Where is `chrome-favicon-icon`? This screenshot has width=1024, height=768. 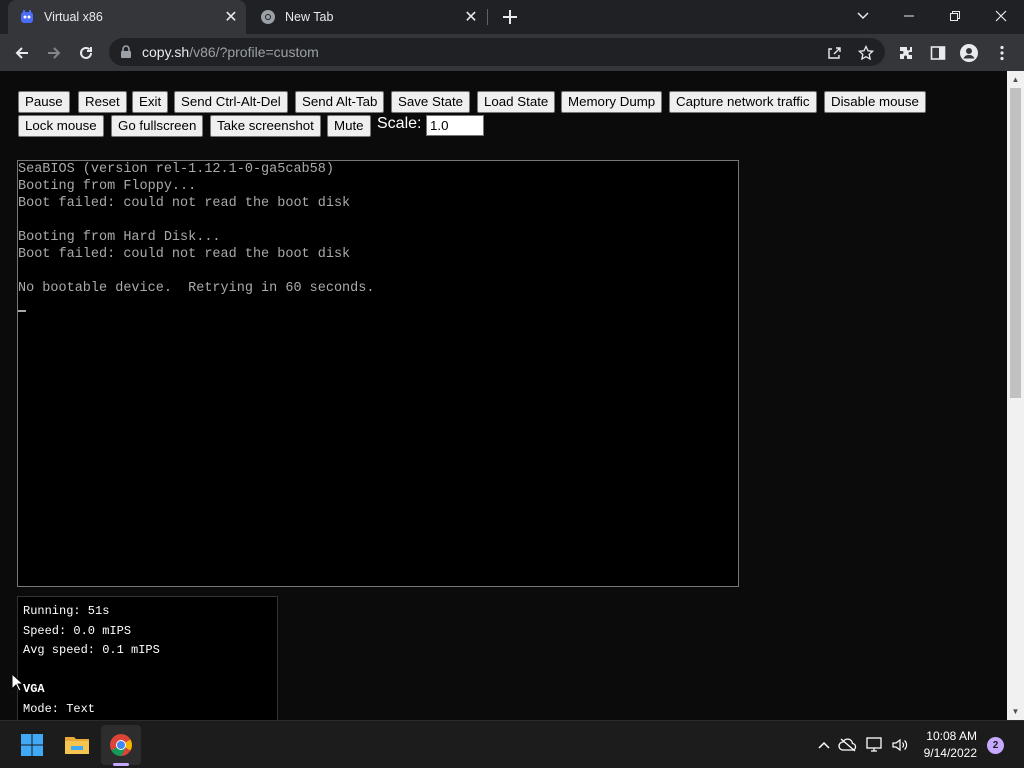 chrome-favicon-icon is located at coordinates (268, 17).